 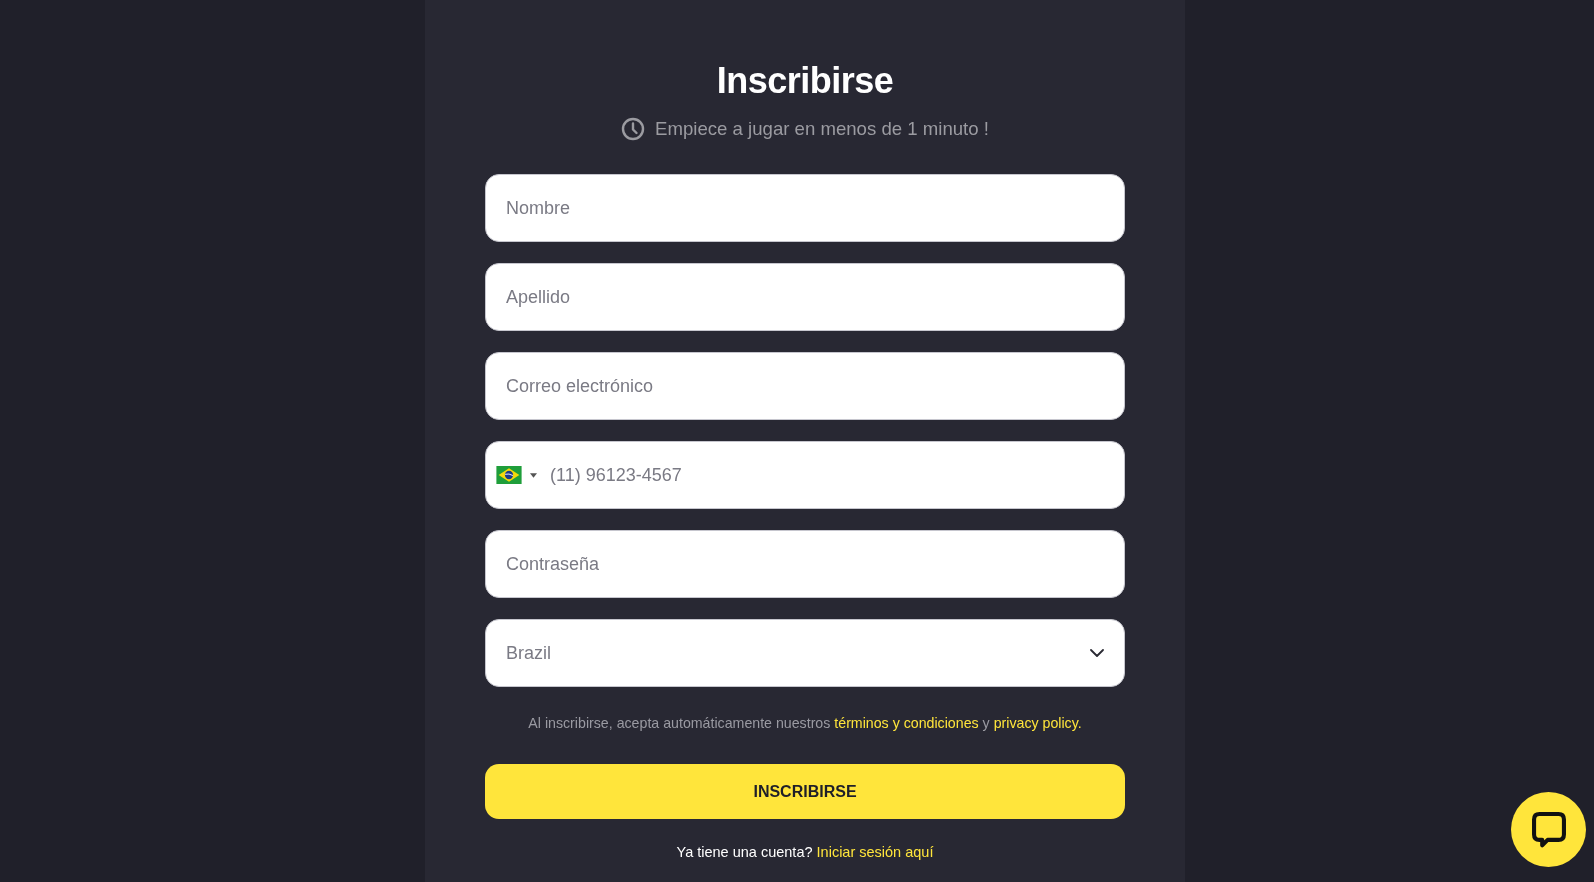 What do you see at coordinates (805, 297) in the screenshot?
I see `text-field: Apellido` at bounding box center [805, 297].